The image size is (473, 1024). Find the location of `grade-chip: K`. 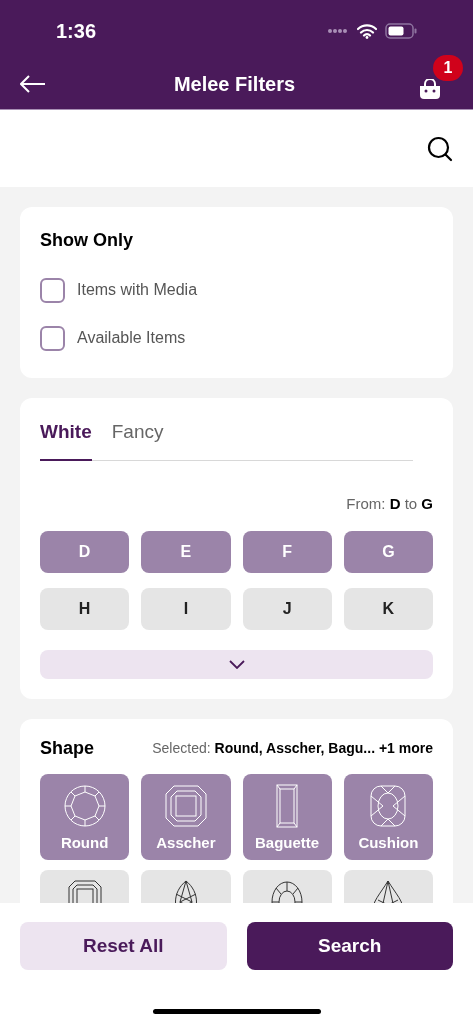

grade-chip: K is located at coordinates (388, 609).